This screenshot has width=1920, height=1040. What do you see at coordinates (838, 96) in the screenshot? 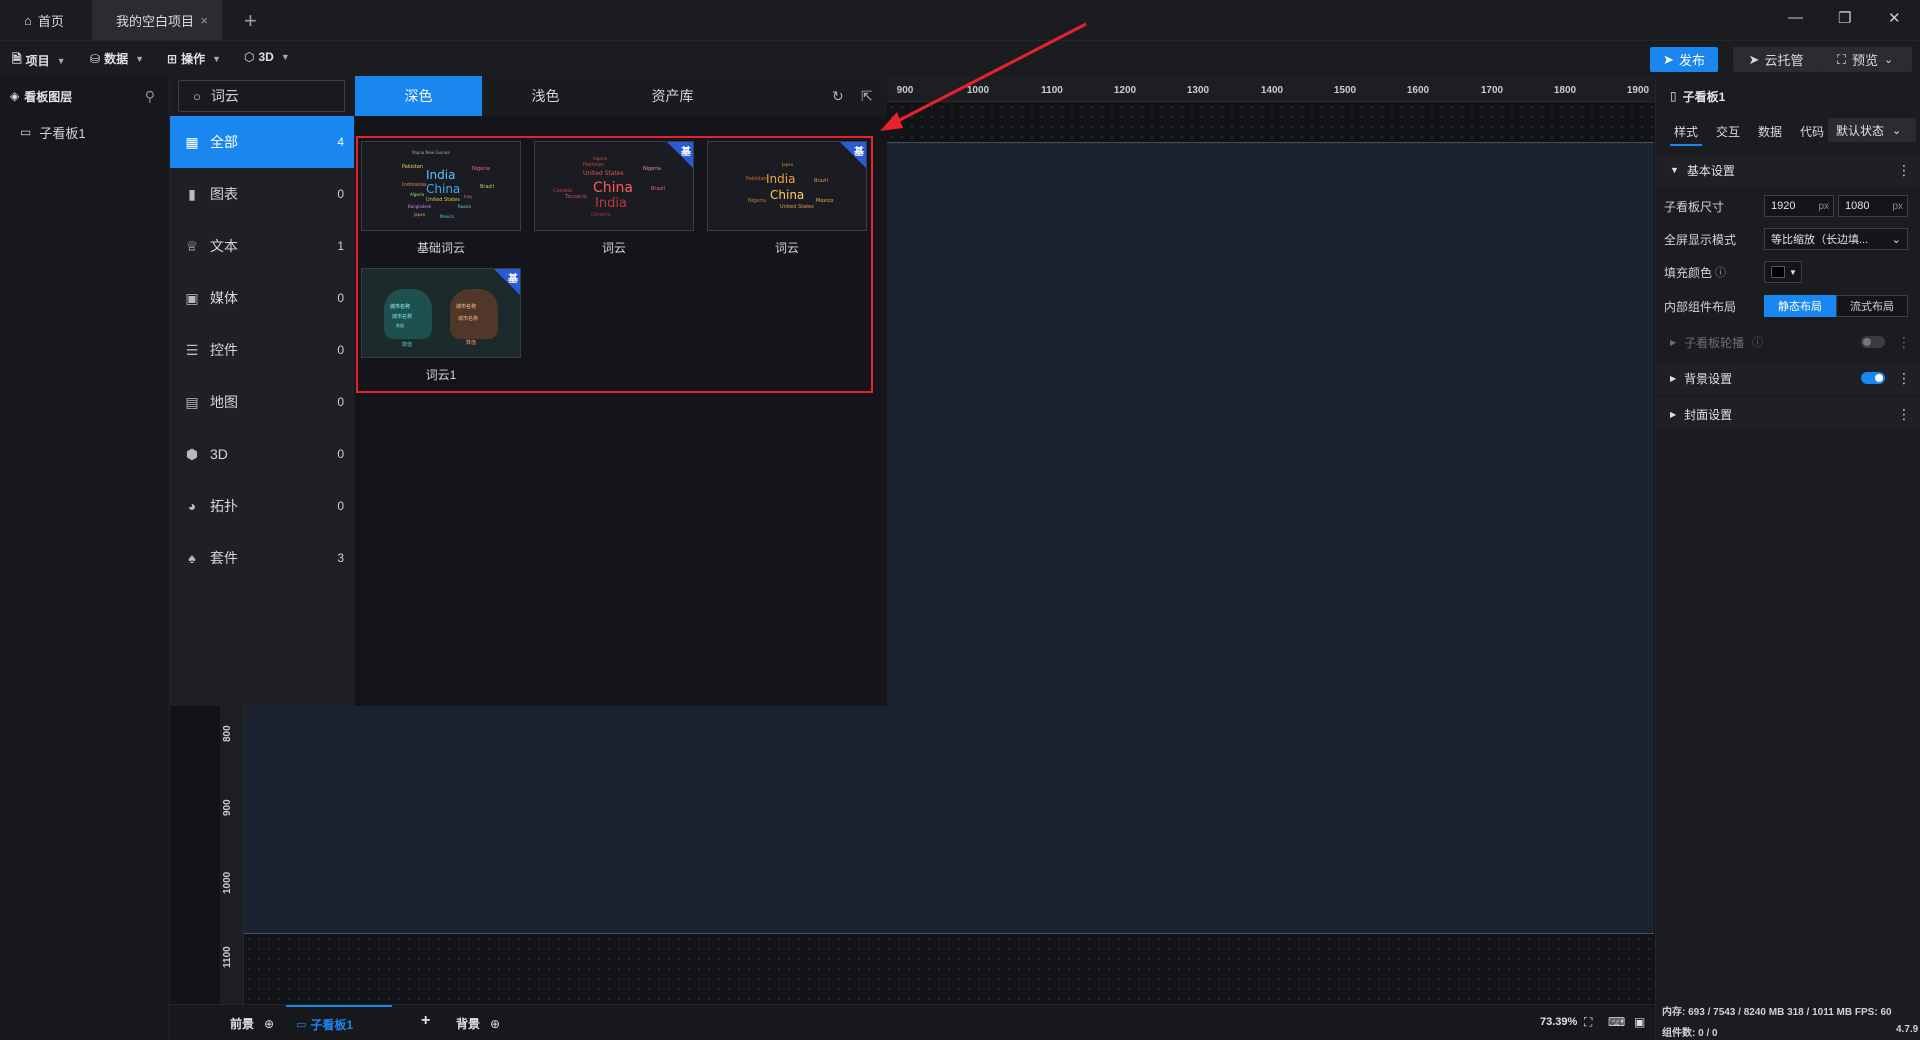
I see `refresh-icon: ↻` at bounding box center [838, 96].